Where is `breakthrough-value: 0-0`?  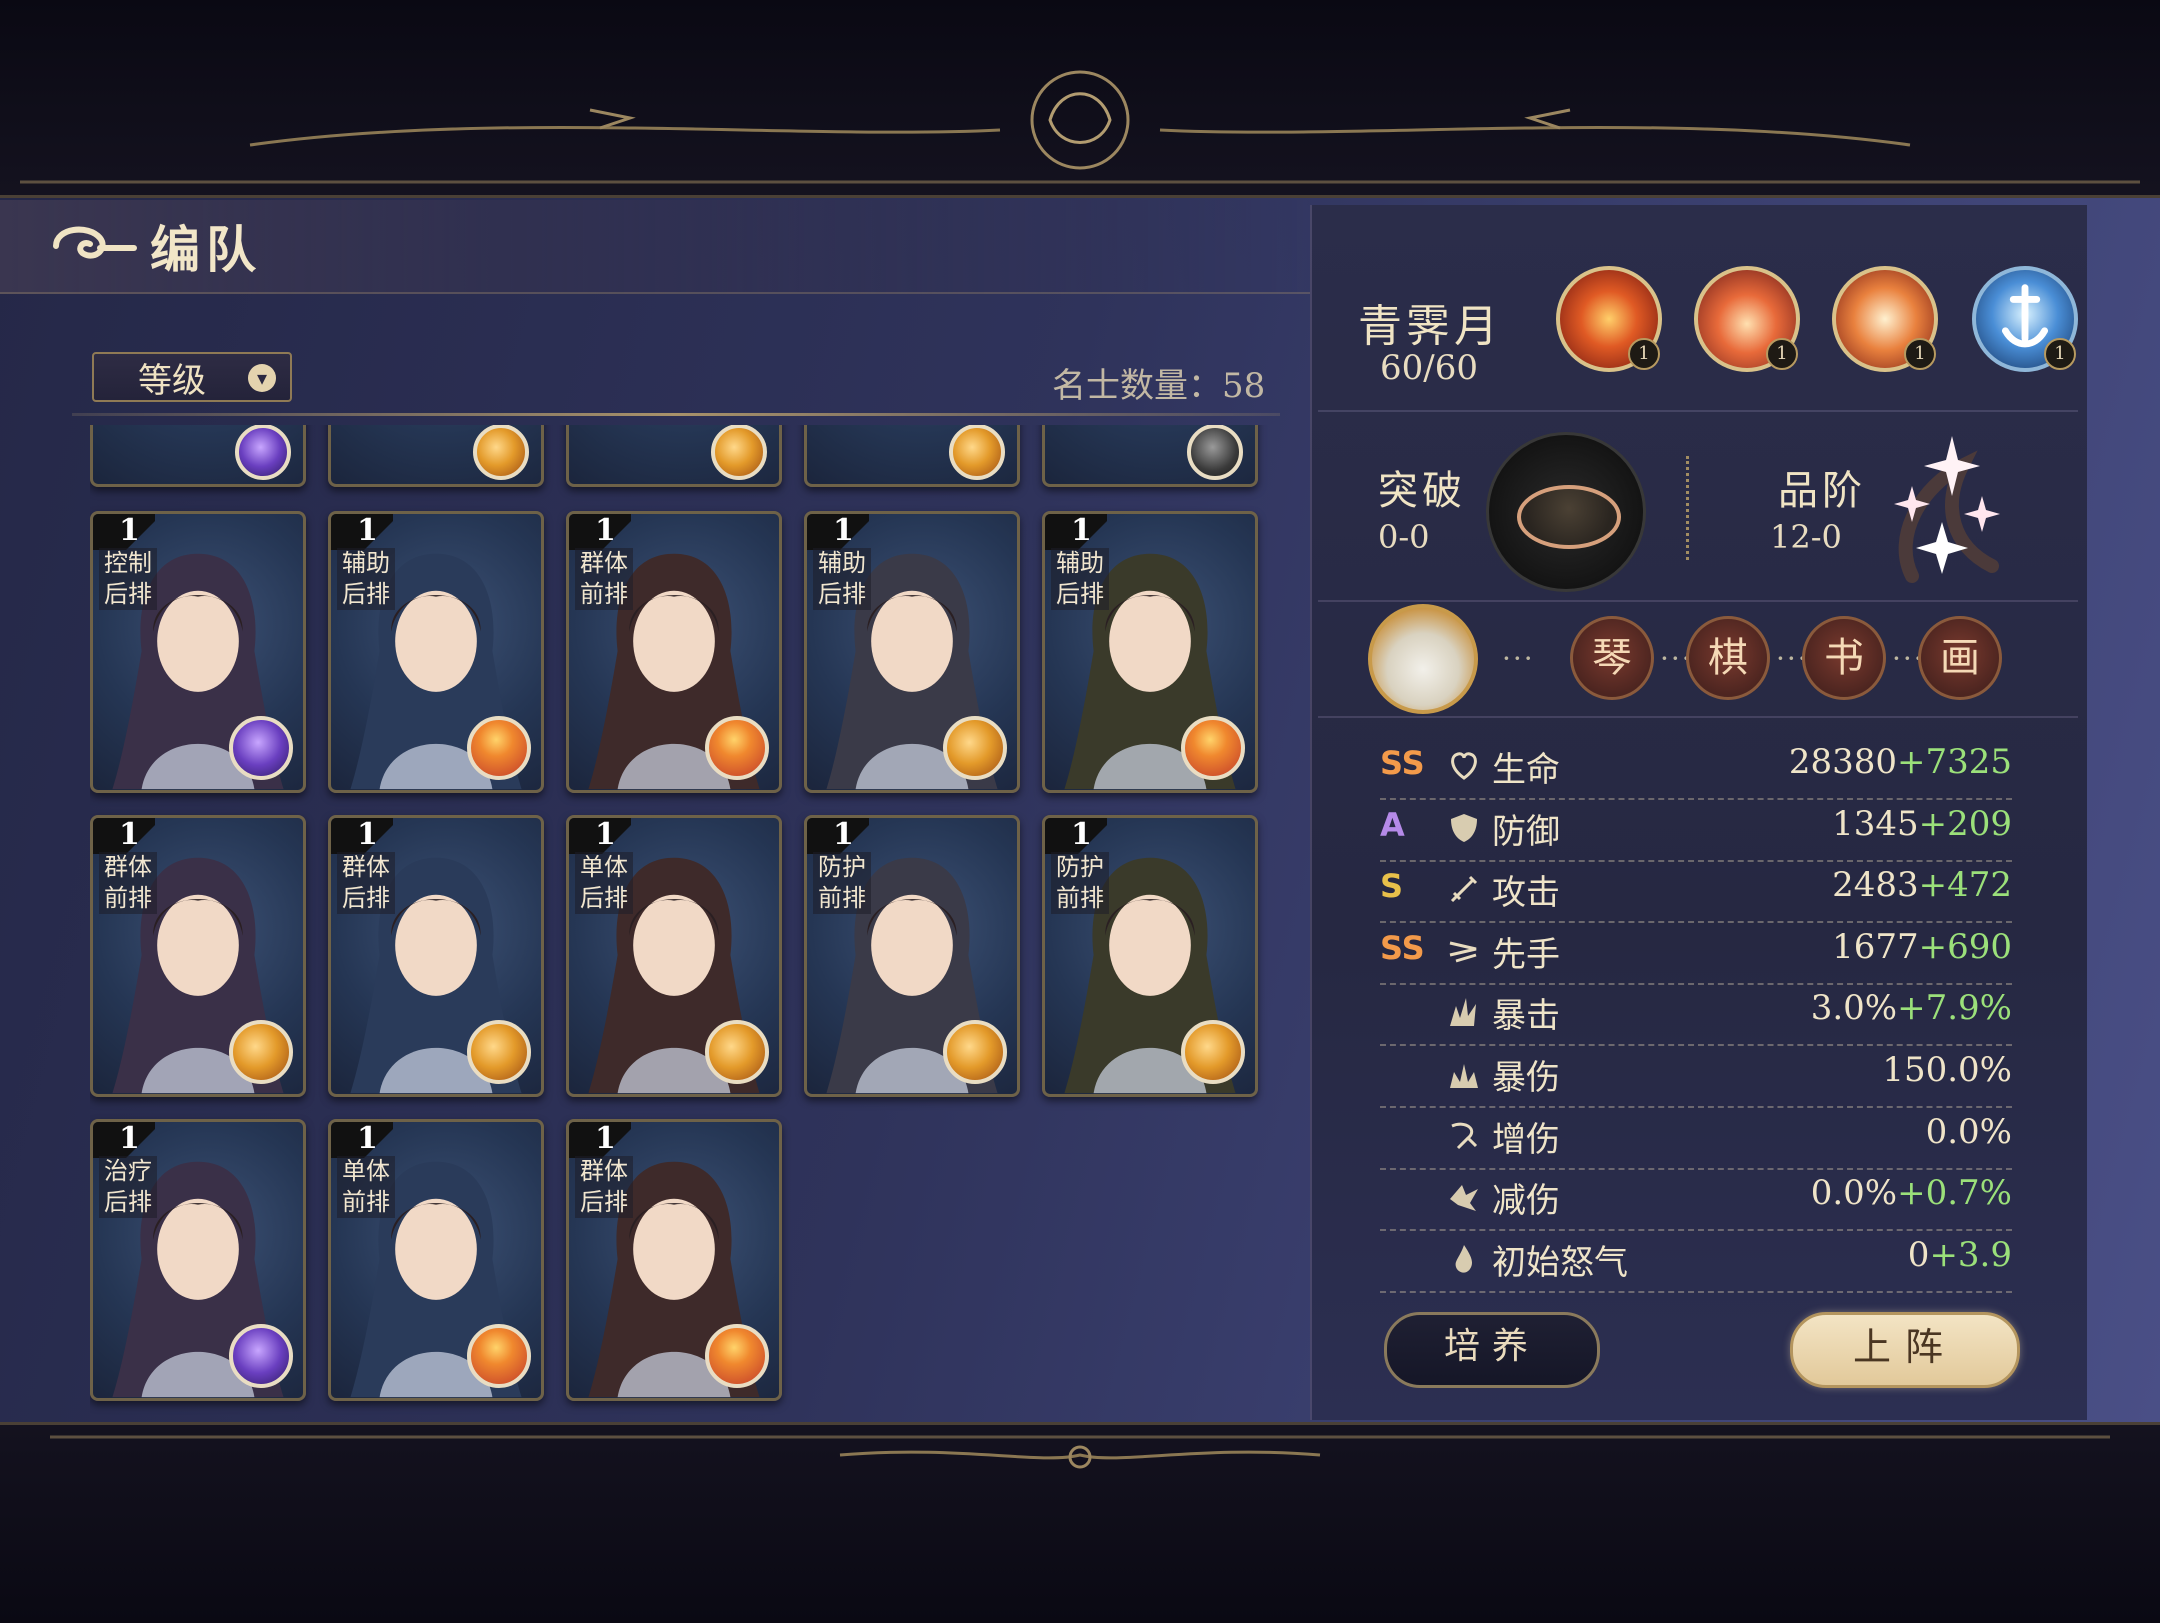 breakthrough-value: 0-0 is located at coordinates (1404, 537).